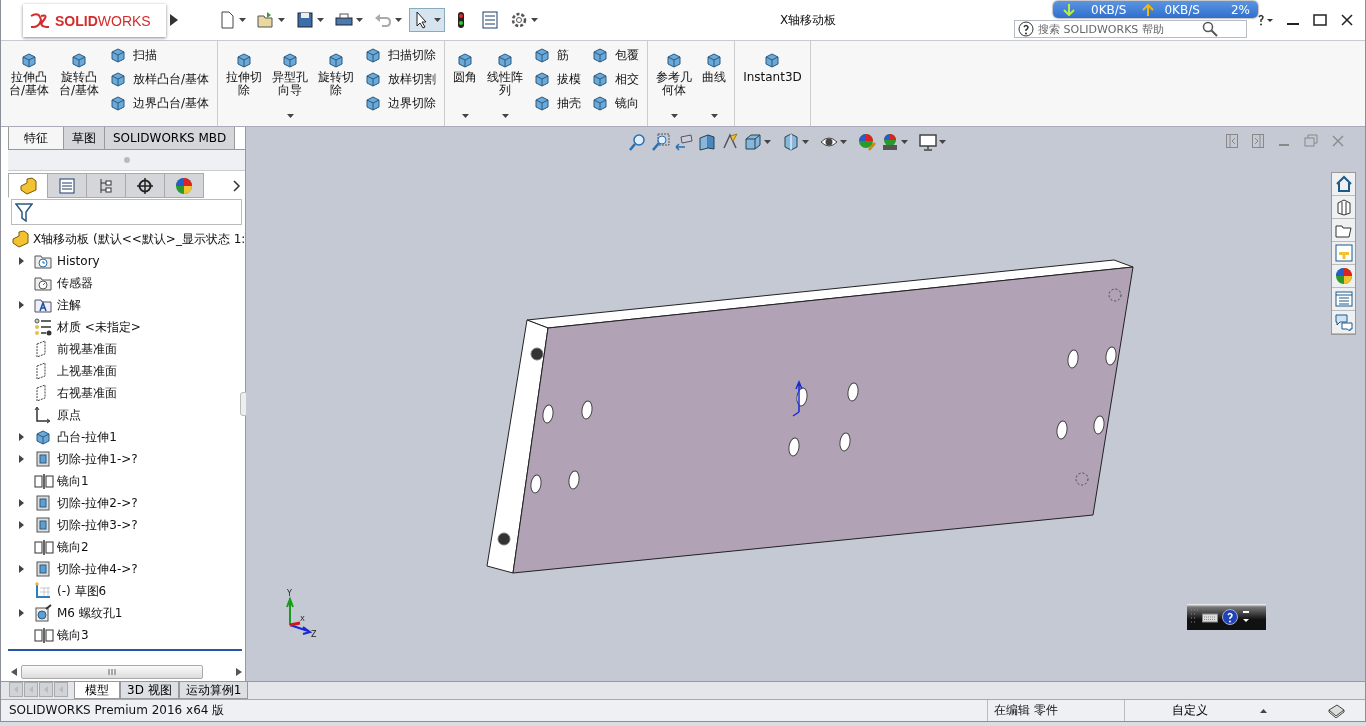 The image size is (1366, 726). I want to click on save-icon, so click(305, 20).